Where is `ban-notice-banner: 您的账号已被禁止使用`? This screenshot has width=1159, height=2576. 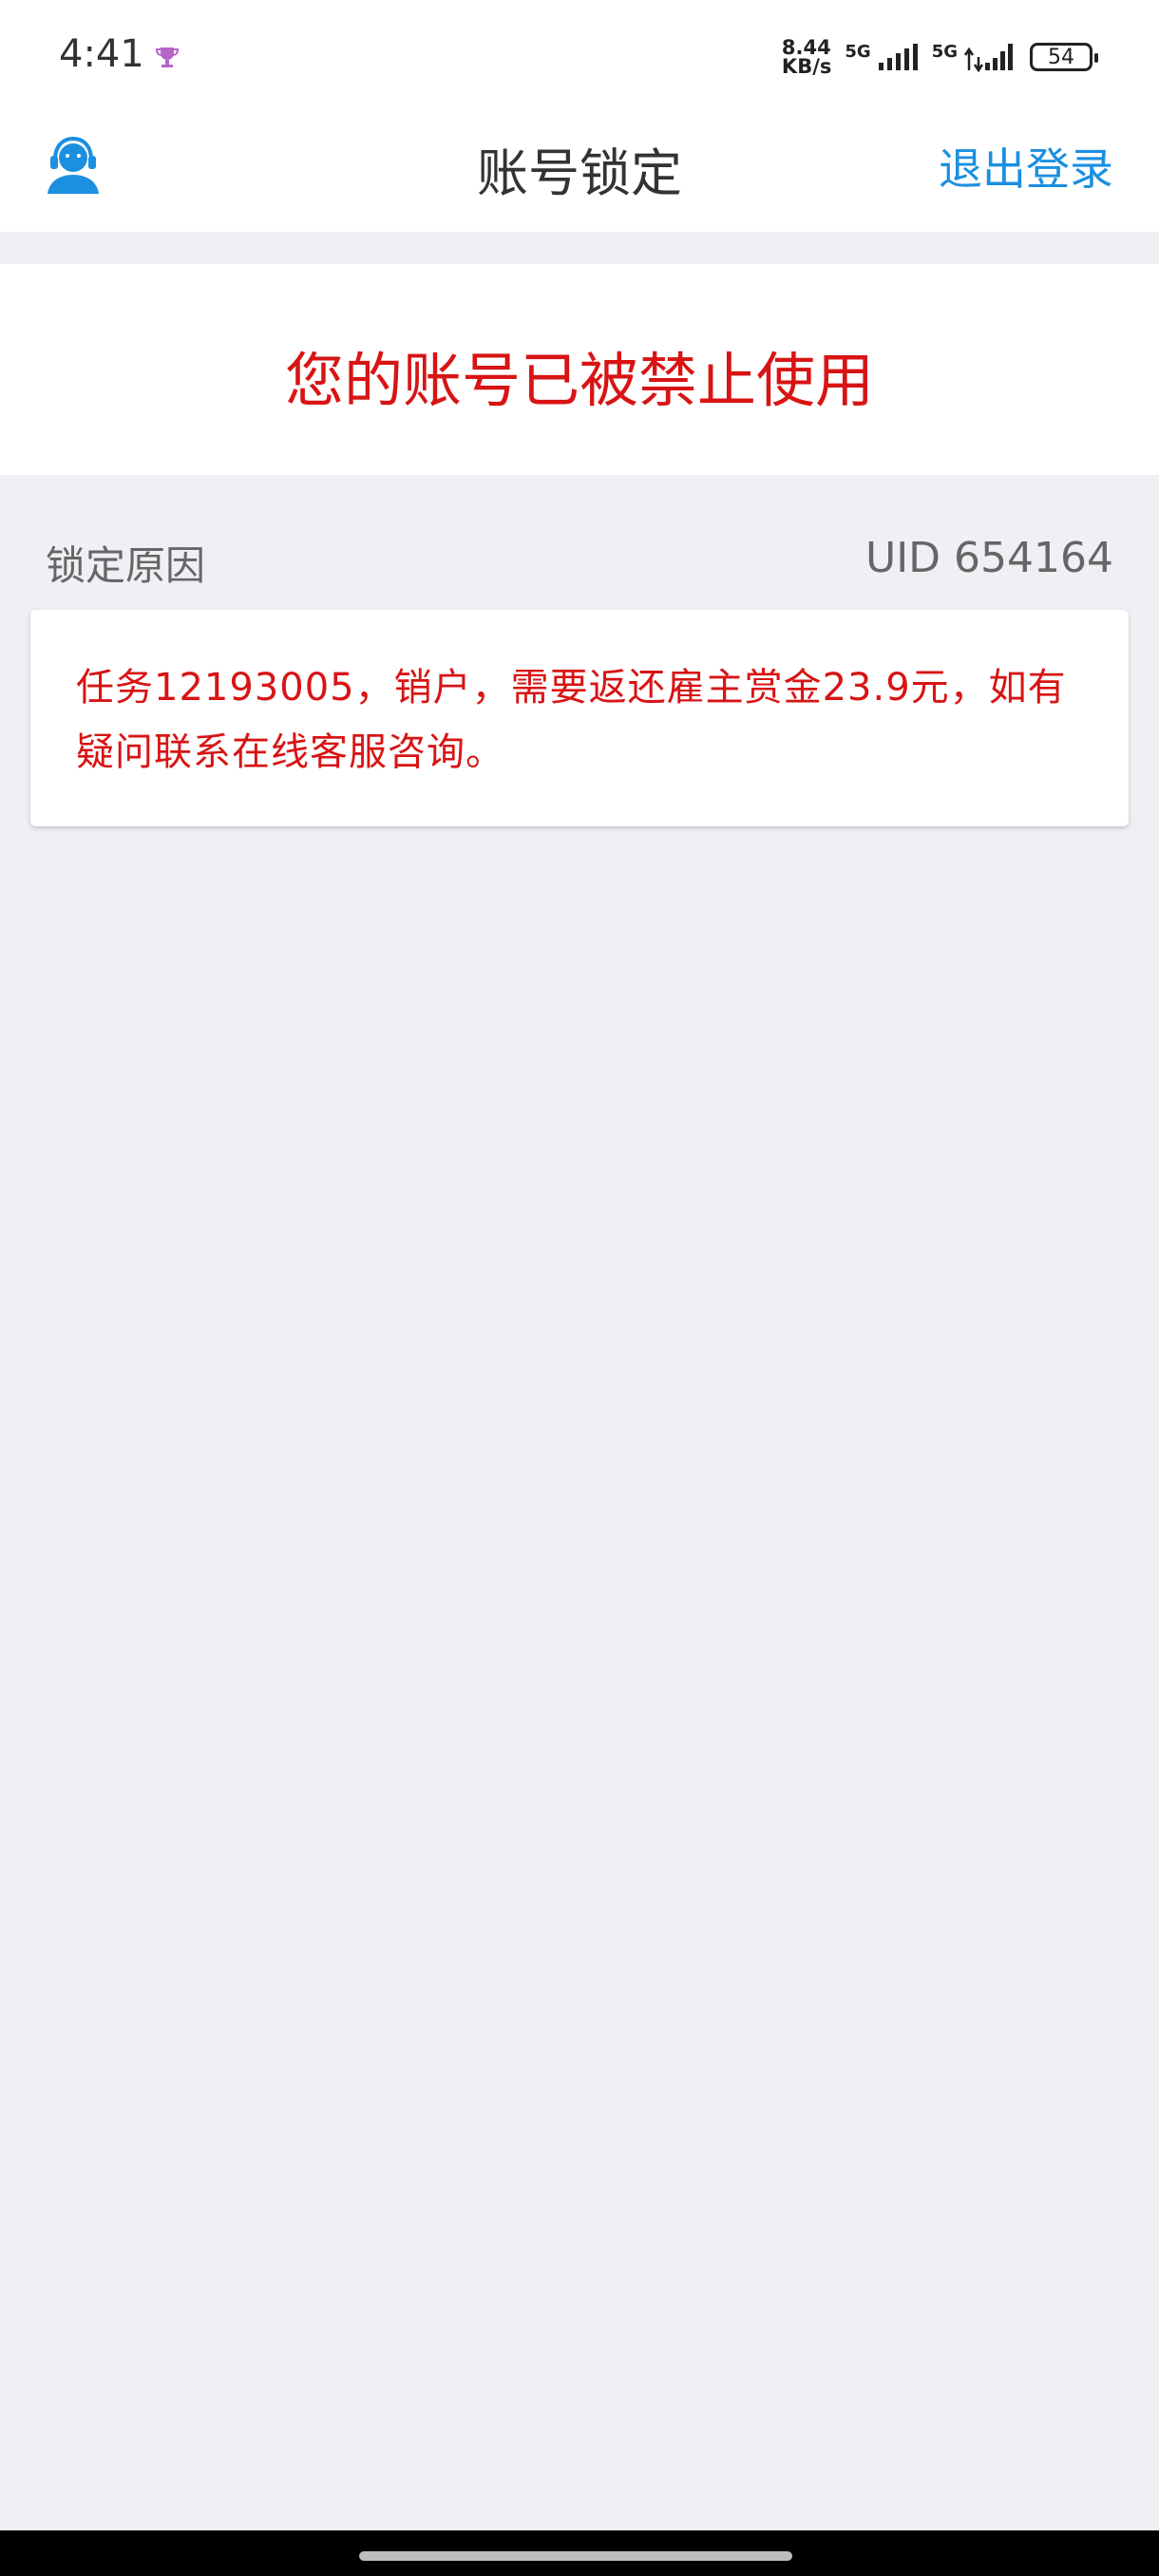
ban-notice-banner: 您的账号已被禁止使用 is located at coordinates (579, 369).